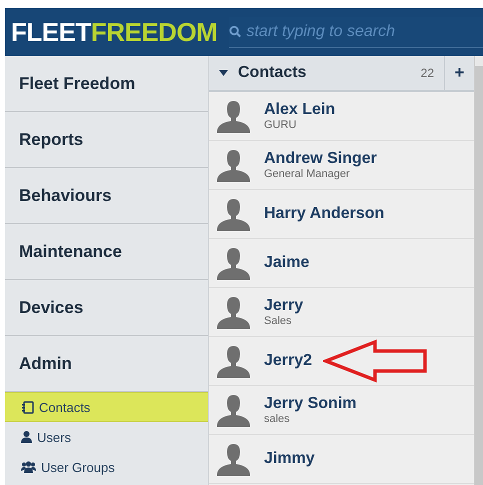 This screenshot has width=483, height=485. Describe the element at coordinates (287, 263) in the screenshot. I see `contact-name: Jaime` at that location.